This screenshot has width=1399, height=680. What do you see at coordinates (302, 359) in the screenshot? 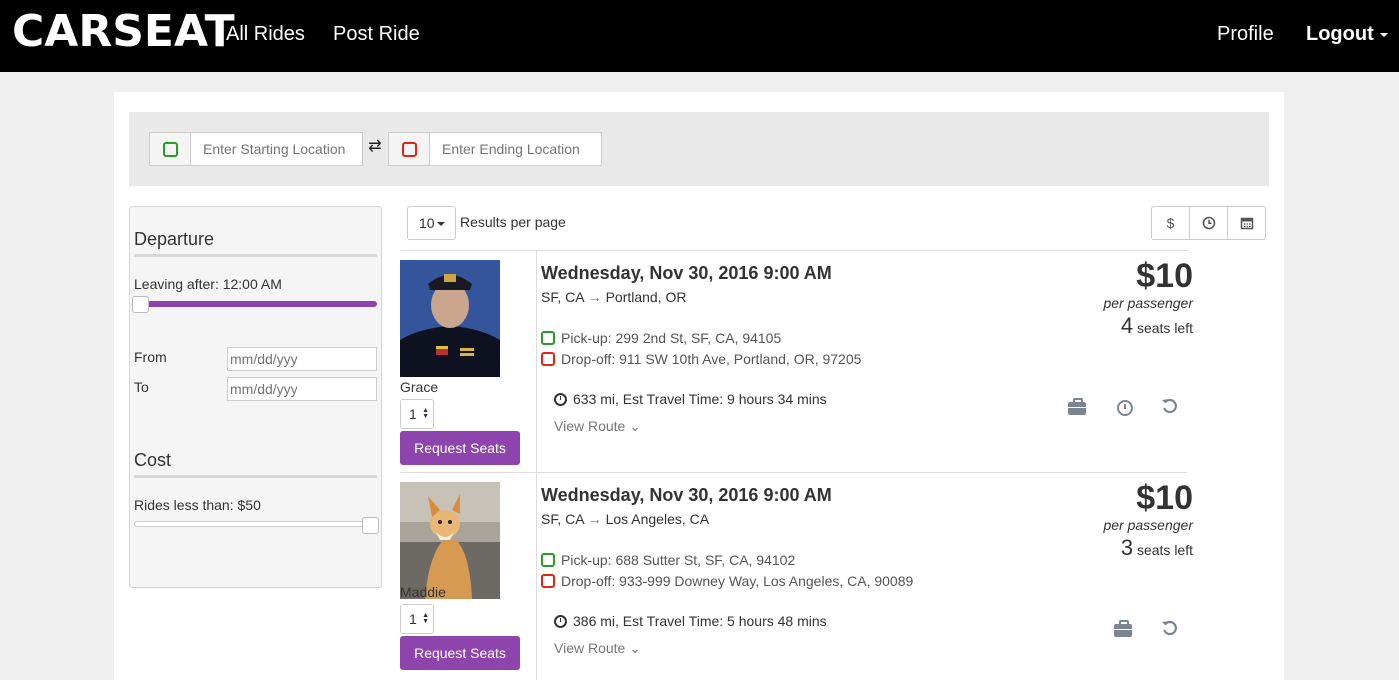
I see `from-date-input` at bounding box center [302, 359].